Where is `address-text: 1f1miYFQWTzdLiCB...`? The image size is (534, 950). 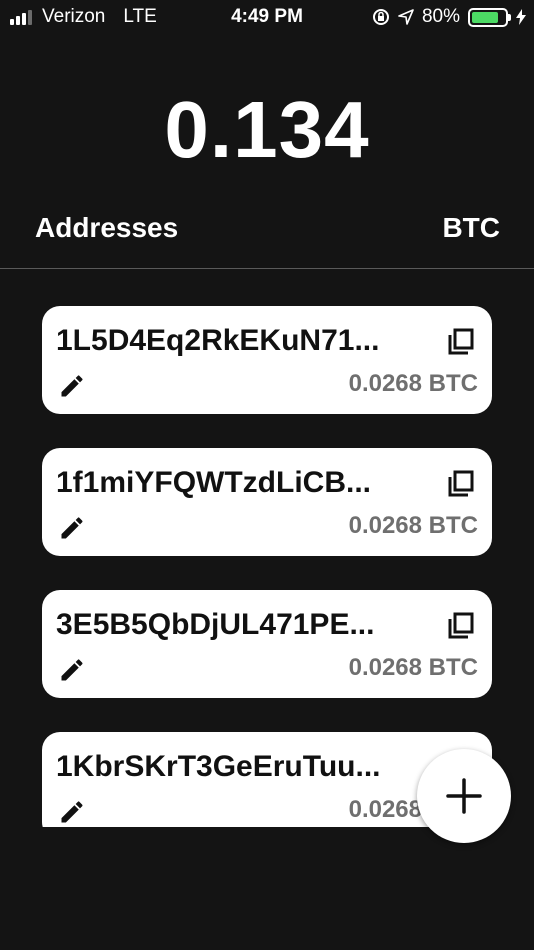
address-text: 1f1miYFQWTzdLiCB... is located at coordinates (213, 482).